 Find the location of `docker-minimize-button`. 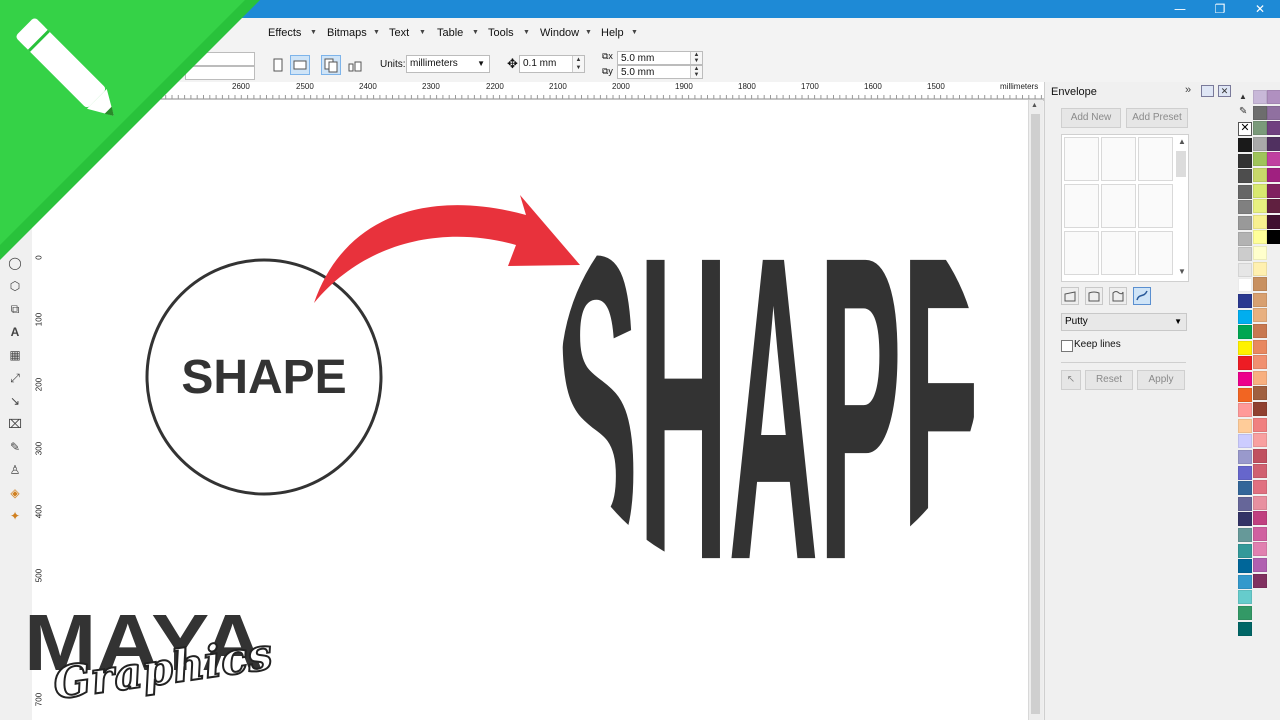

docker-minimize-button is located at coordinates (1207, 91).